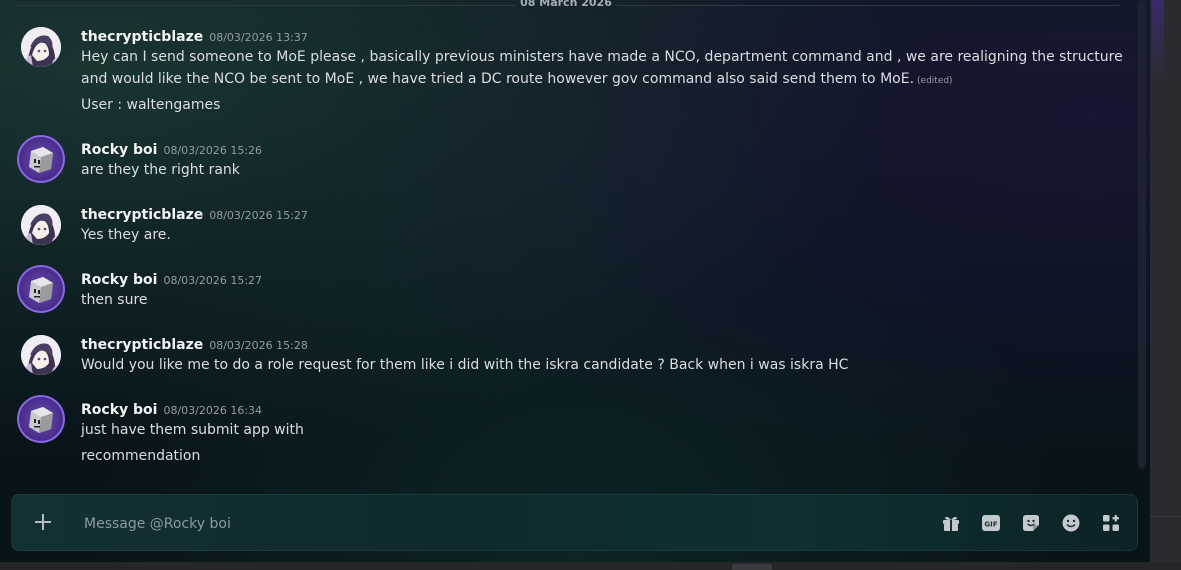 This screenshot has width=1181, height=570. I want to click on message-header: Rocky boi 08/03/2026 16:34, so click(171, 409).